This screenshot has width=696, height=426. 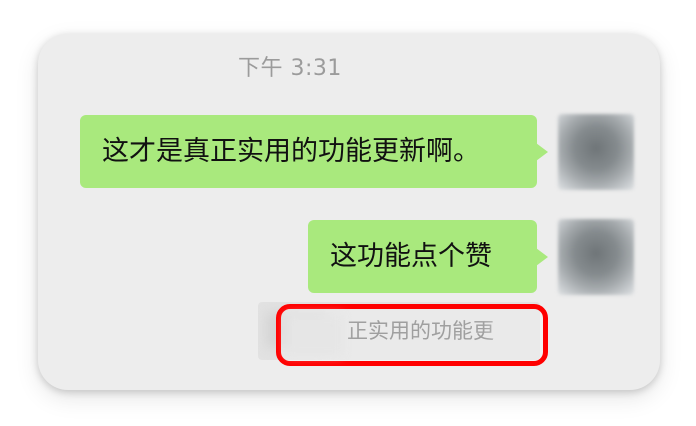 I want to click on message-bubble-1: 这才是真正实用的功能更新啊。, so click(x=314, y=151).